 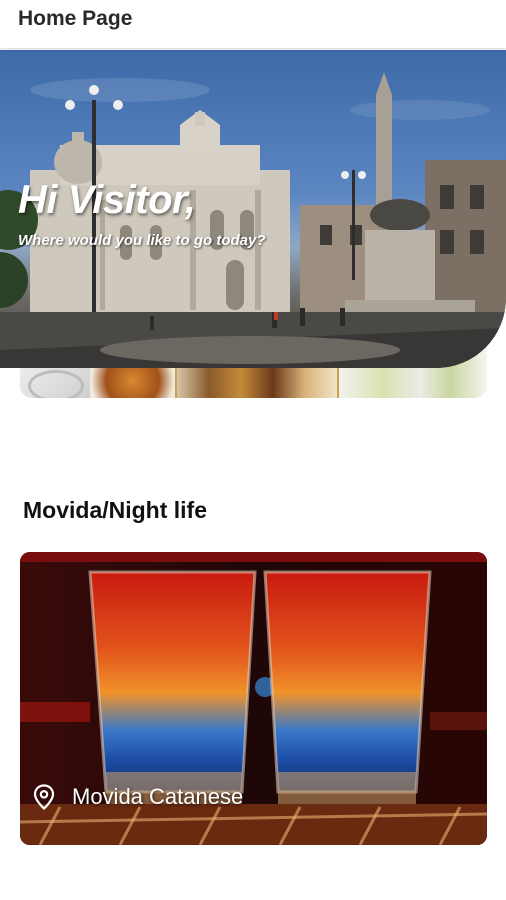 I want to click on place-card-title: Movida Catanese, so click(x=158, y=796).